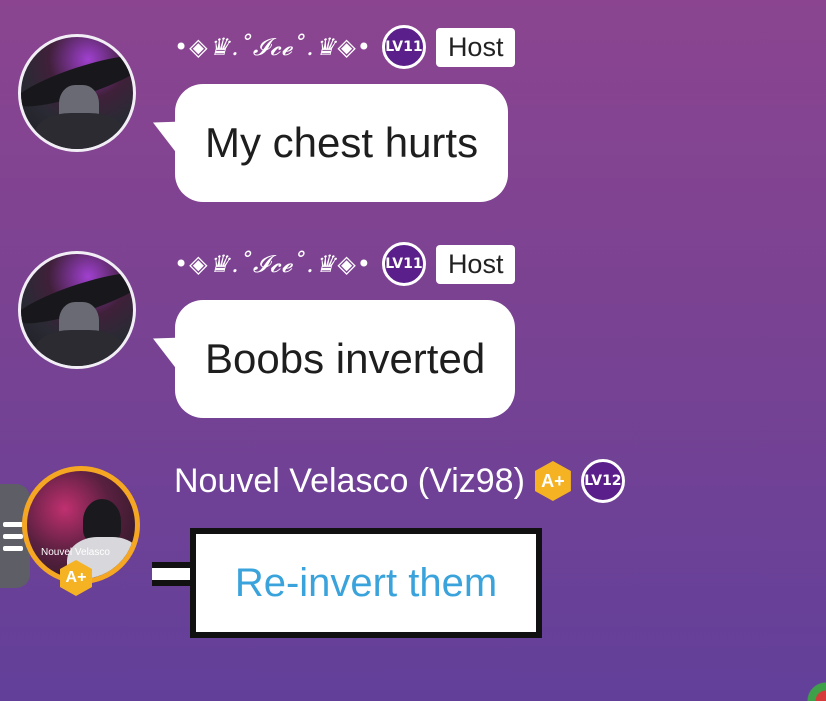 The width and height of the screenshot is (826, 701). I want to click on message-bubble: My chest hurts, so click(342, 143).